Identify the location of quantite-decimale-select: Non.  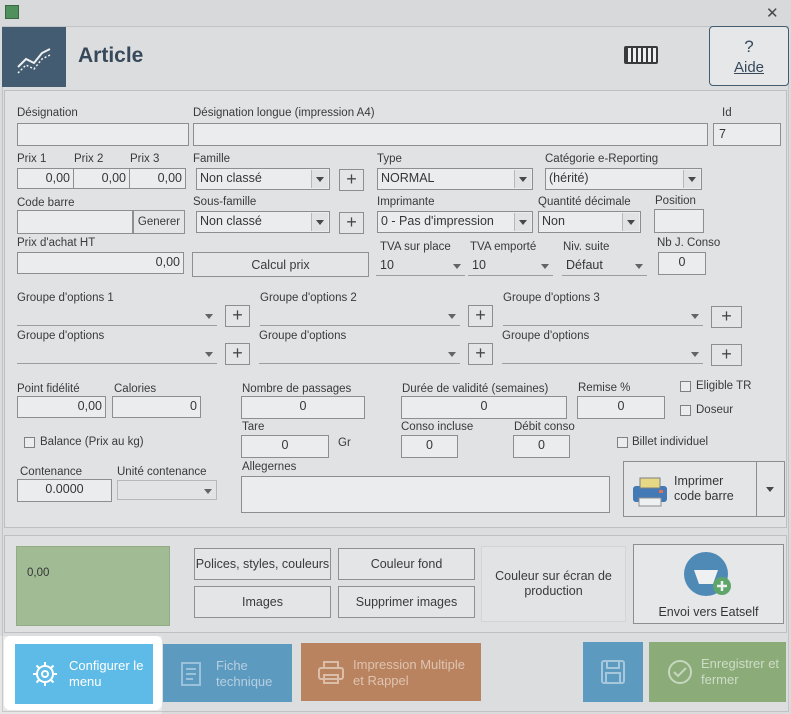
(589, 222).